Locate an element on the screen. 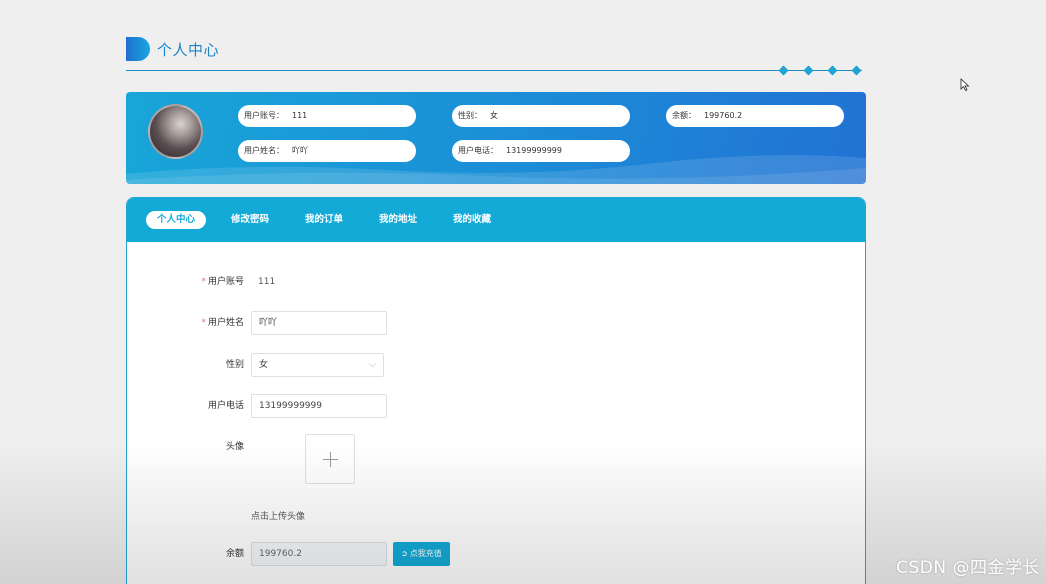  avatar-uploader is located at coordinates (330, 459).